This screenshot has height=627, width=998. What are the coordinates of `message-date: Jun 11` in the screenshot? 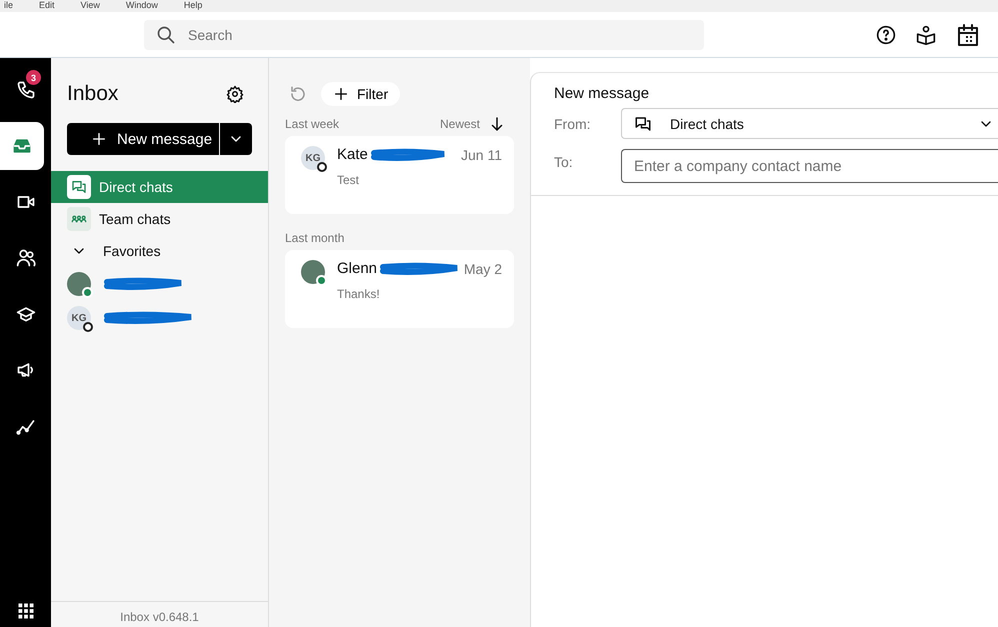 It's located at (481, 154).